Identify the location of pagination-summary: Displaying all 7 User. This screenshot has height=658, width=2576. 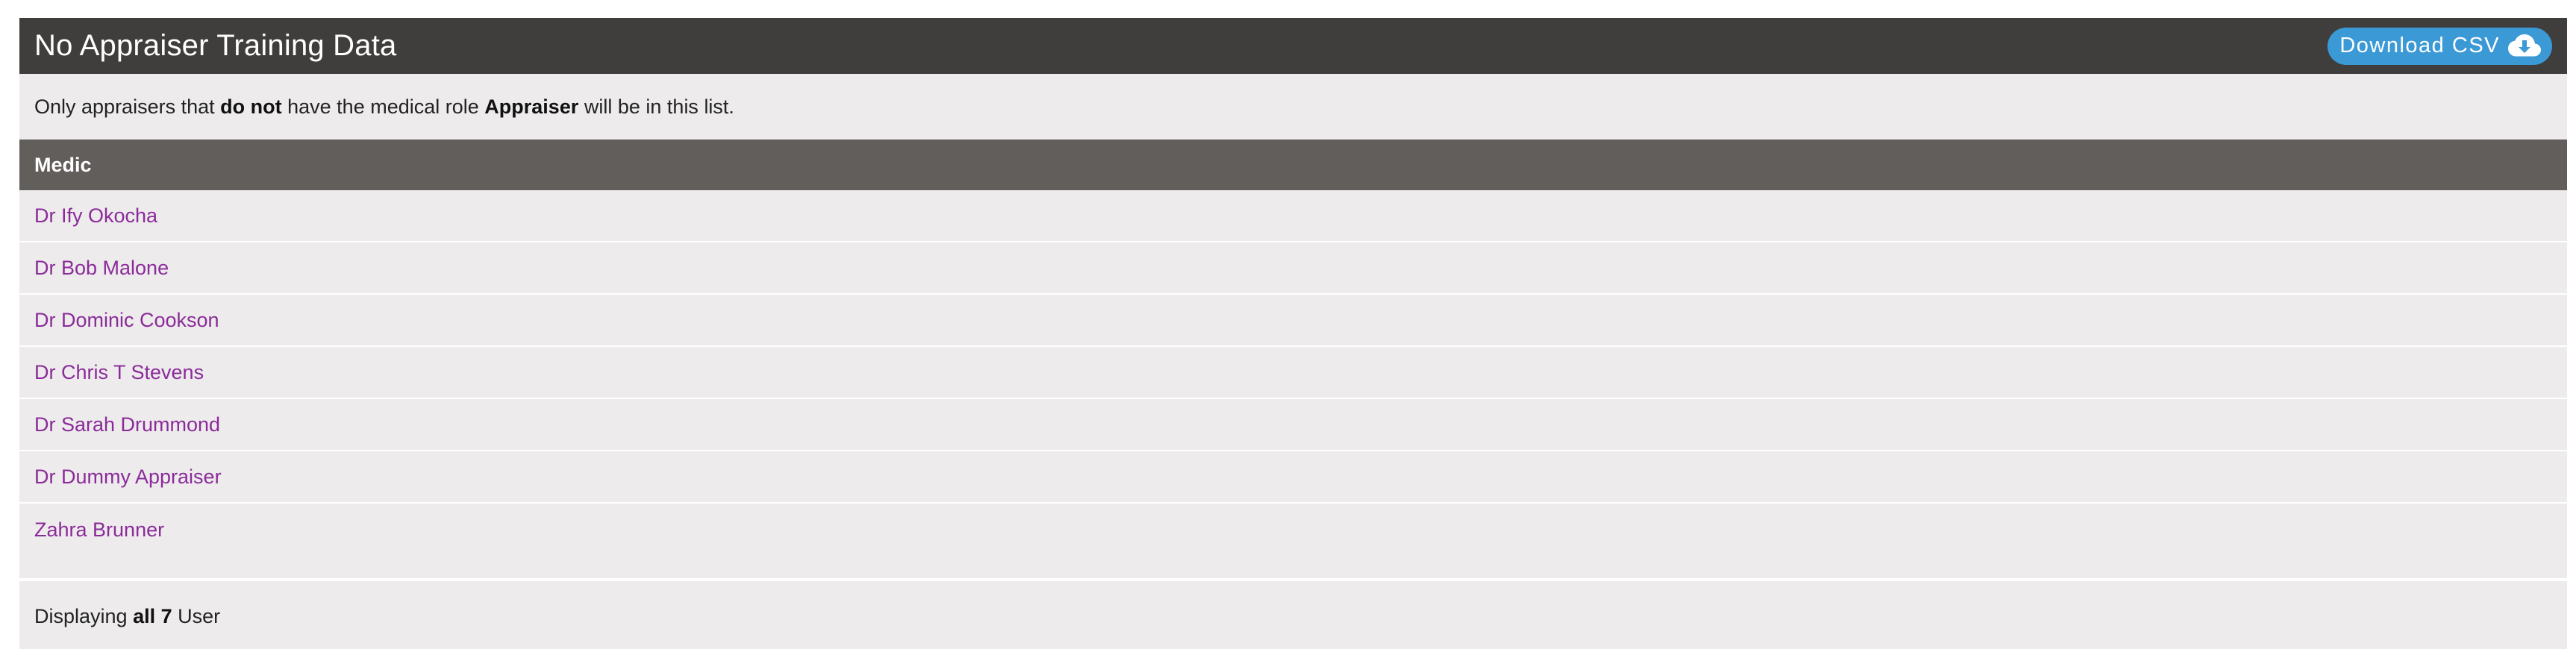
(1293, 615).